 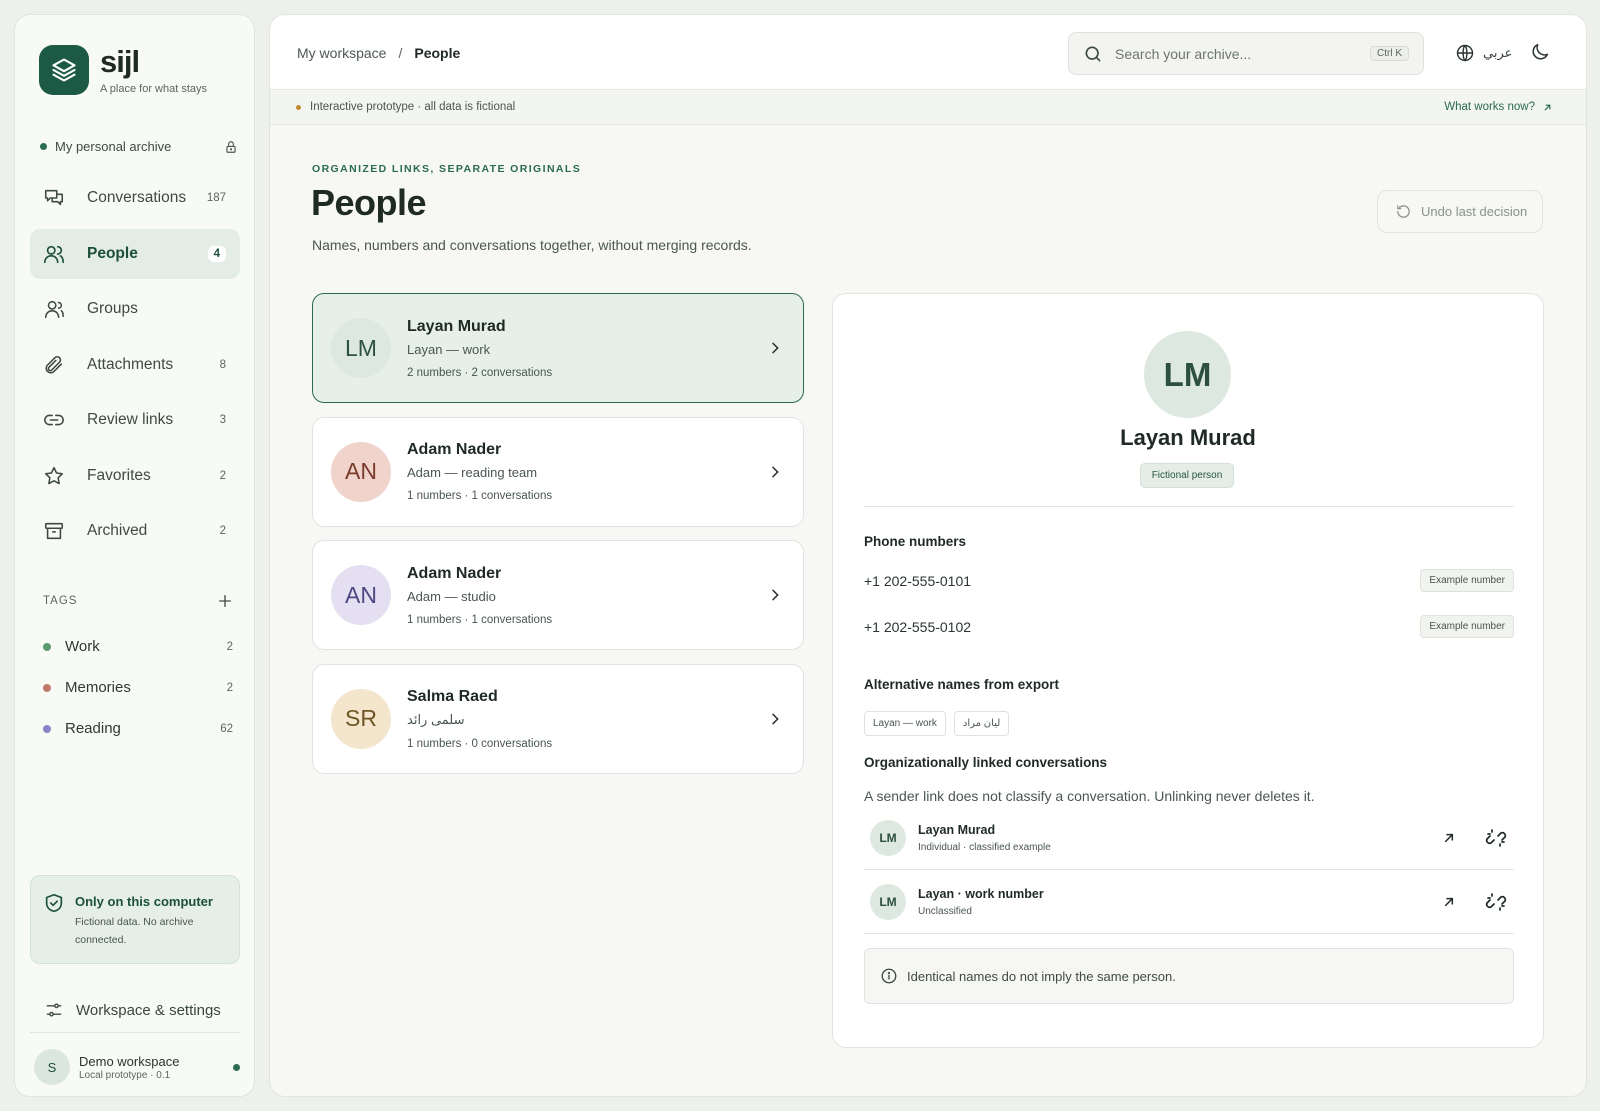 What do you see at coordinates (1188, 437) in the screenshot?
I see `detail-name: Layan Murad` at bounding box center [1188, 437].